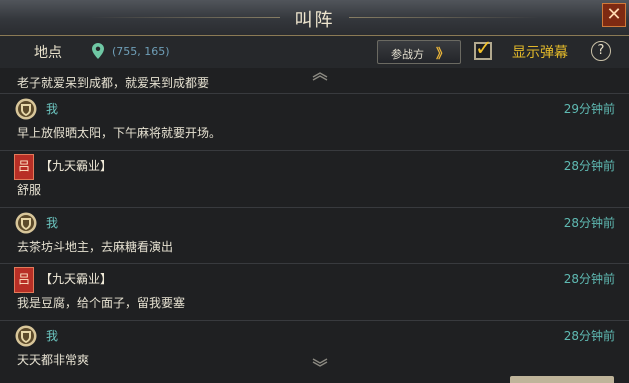 This screenshot has width=629, height=383. Describe the element at coordinates (540, 52) in the screenshot. I see `show-barrage-label: 显示弹幕` at that location.